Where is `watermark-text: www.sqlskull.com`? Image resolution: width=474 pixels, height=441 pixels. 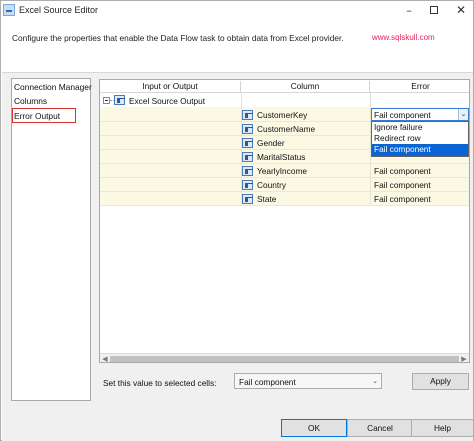 watermark-text: www.sqlskull.com is located at coordinates (403, 37).